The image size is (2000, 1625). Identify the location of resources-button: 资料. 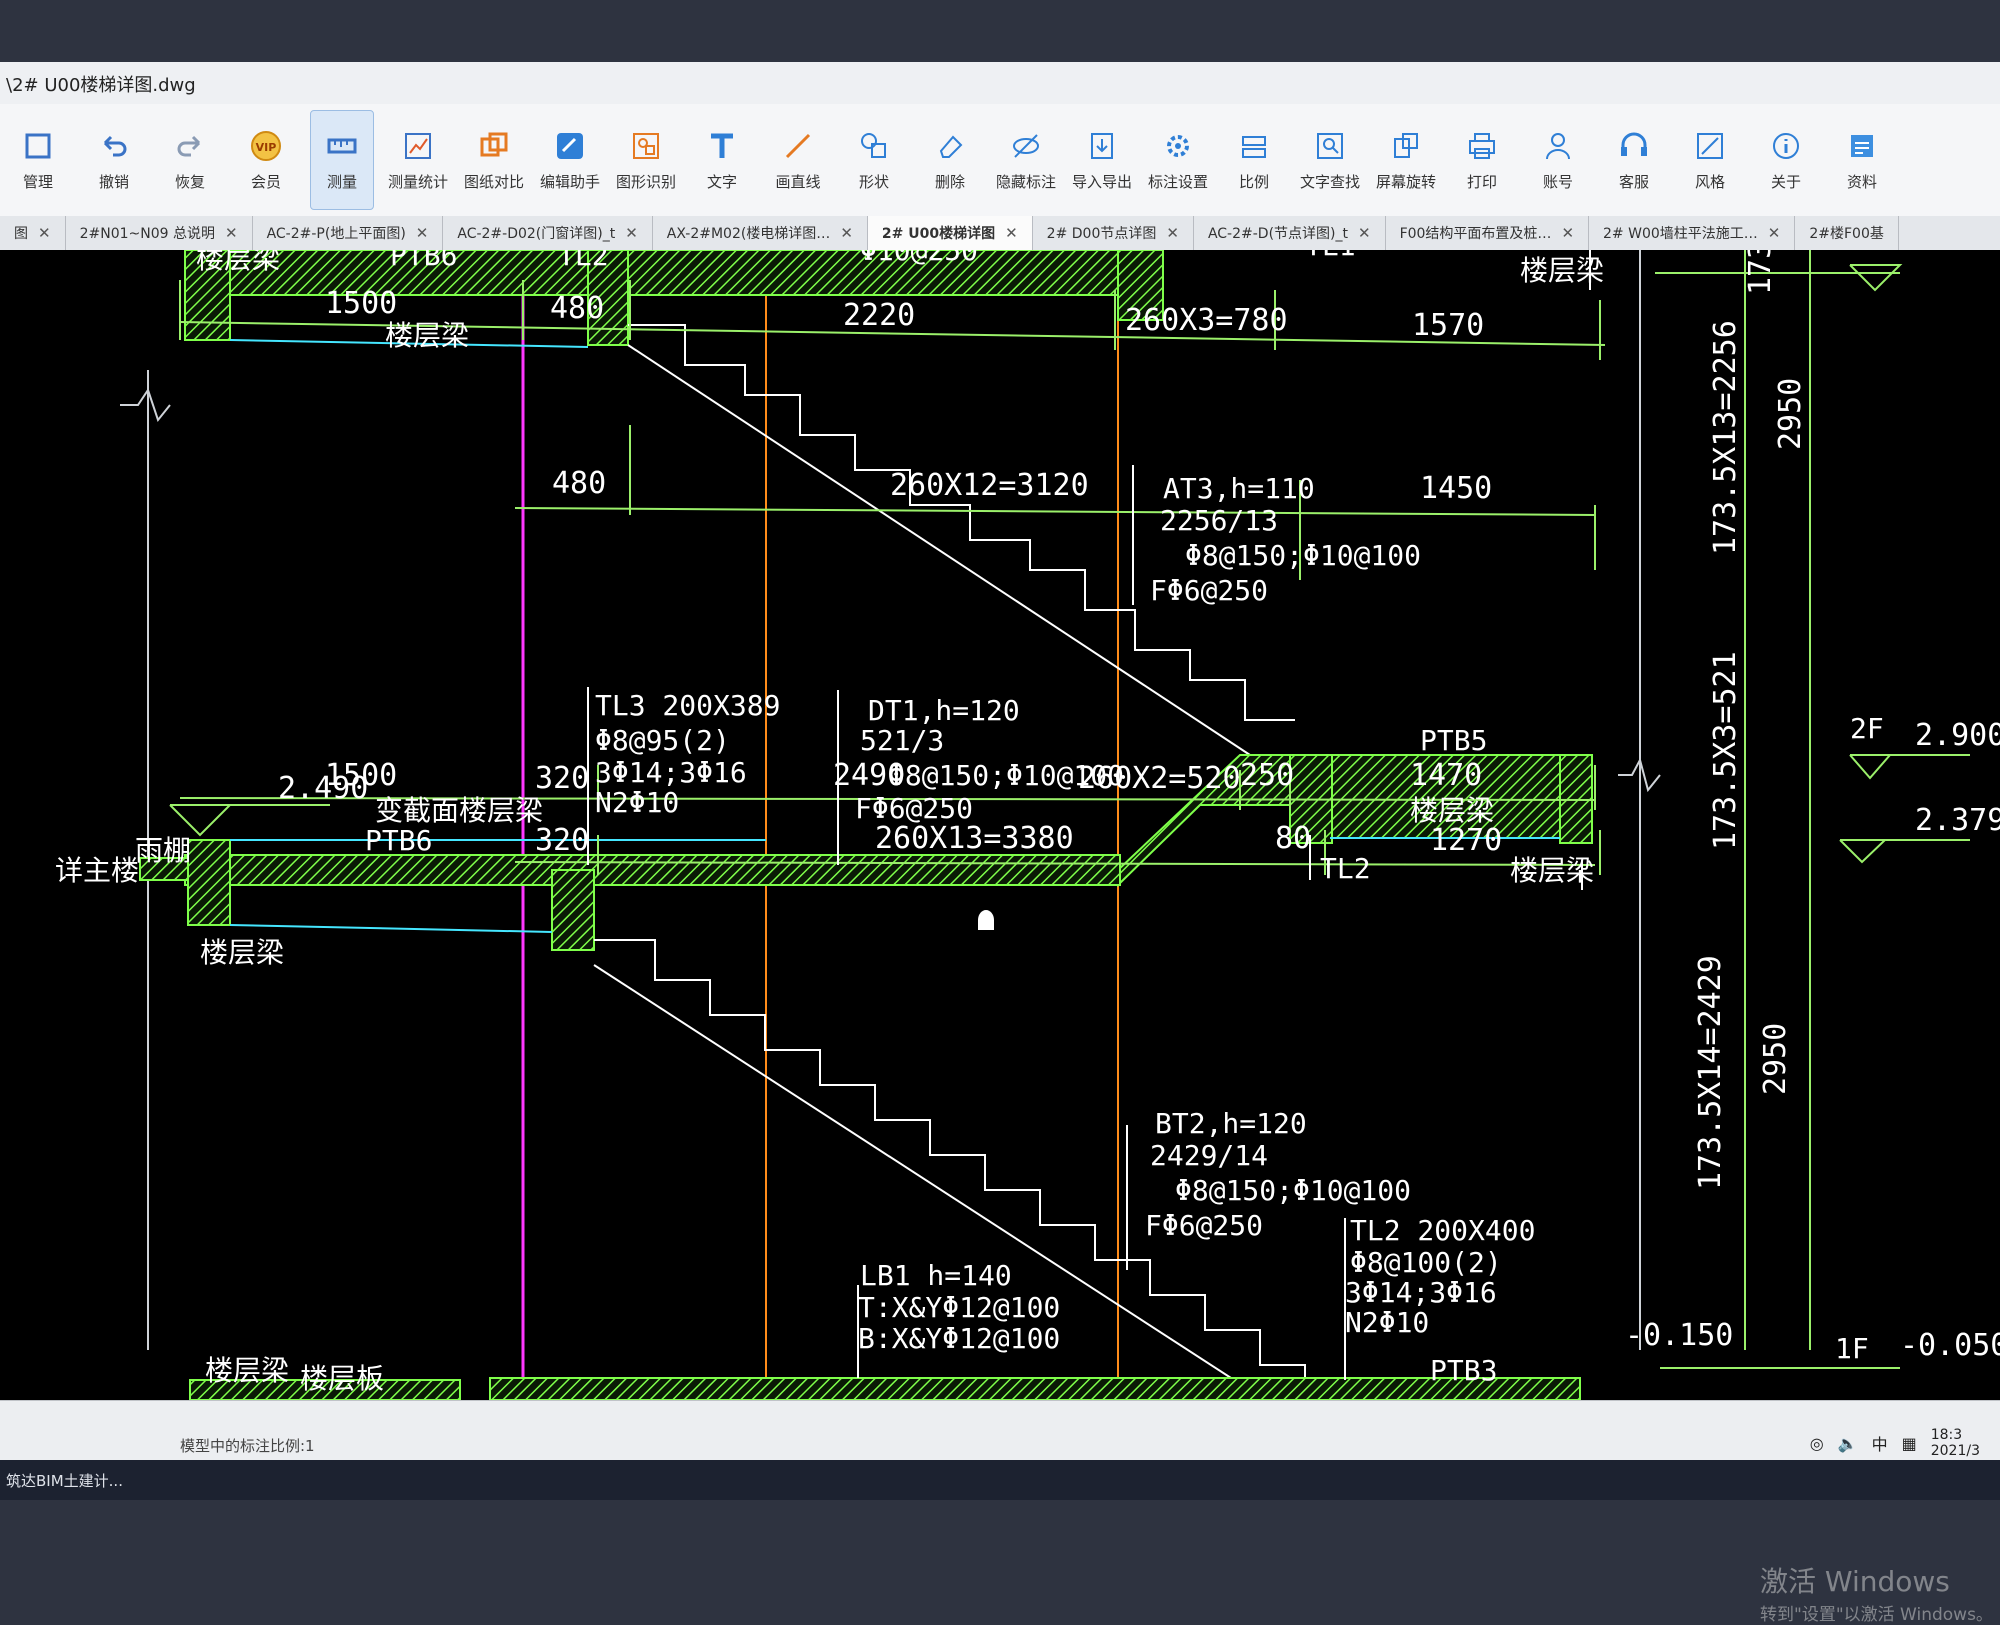
(1862, 160).